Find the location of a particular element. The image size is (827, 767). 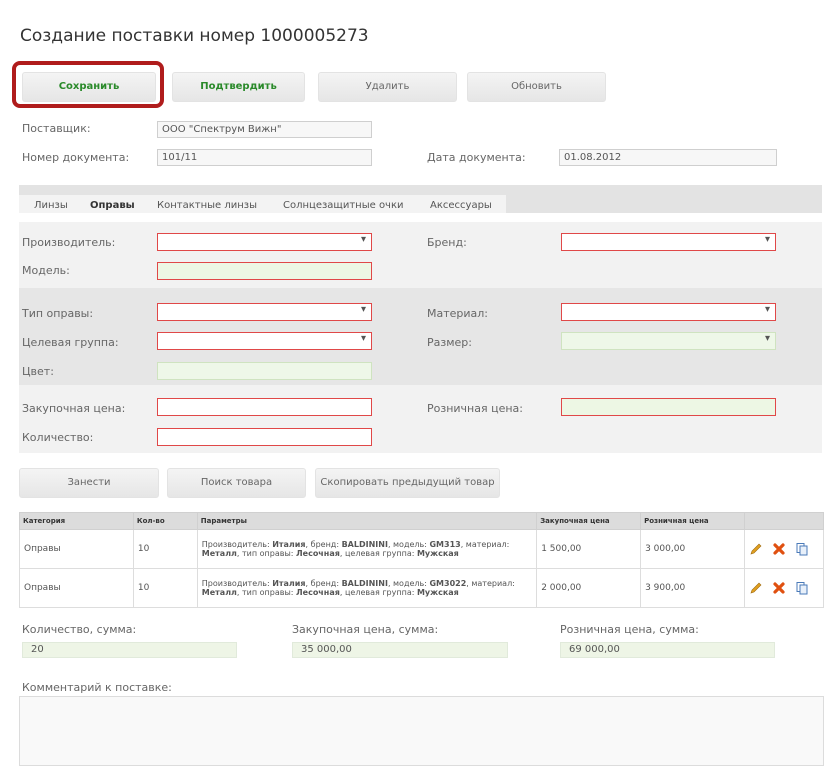

doc-date-label: Дата документа: is located at coordinates (476, 157).